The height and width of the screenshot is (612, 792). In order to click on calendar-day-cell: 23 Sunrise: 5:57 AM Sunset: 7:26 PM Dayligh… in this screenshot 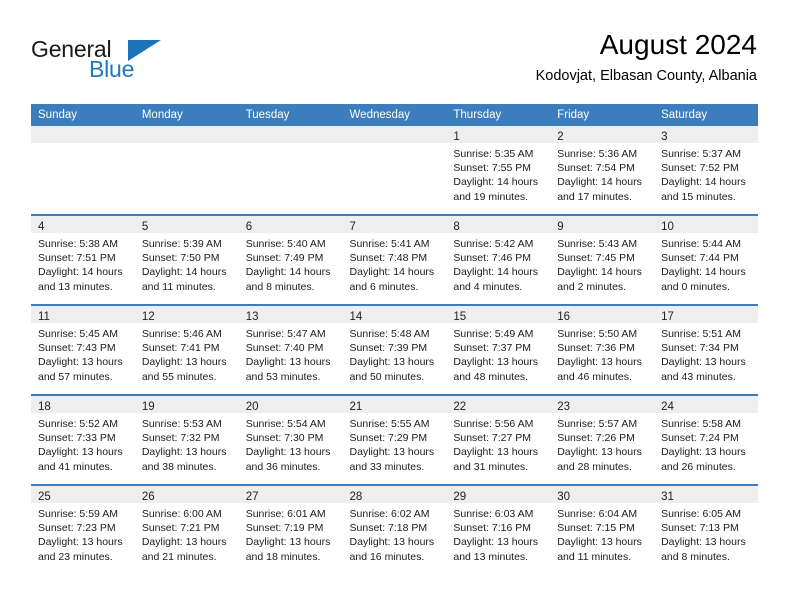, I will do `click(602, 439)`.